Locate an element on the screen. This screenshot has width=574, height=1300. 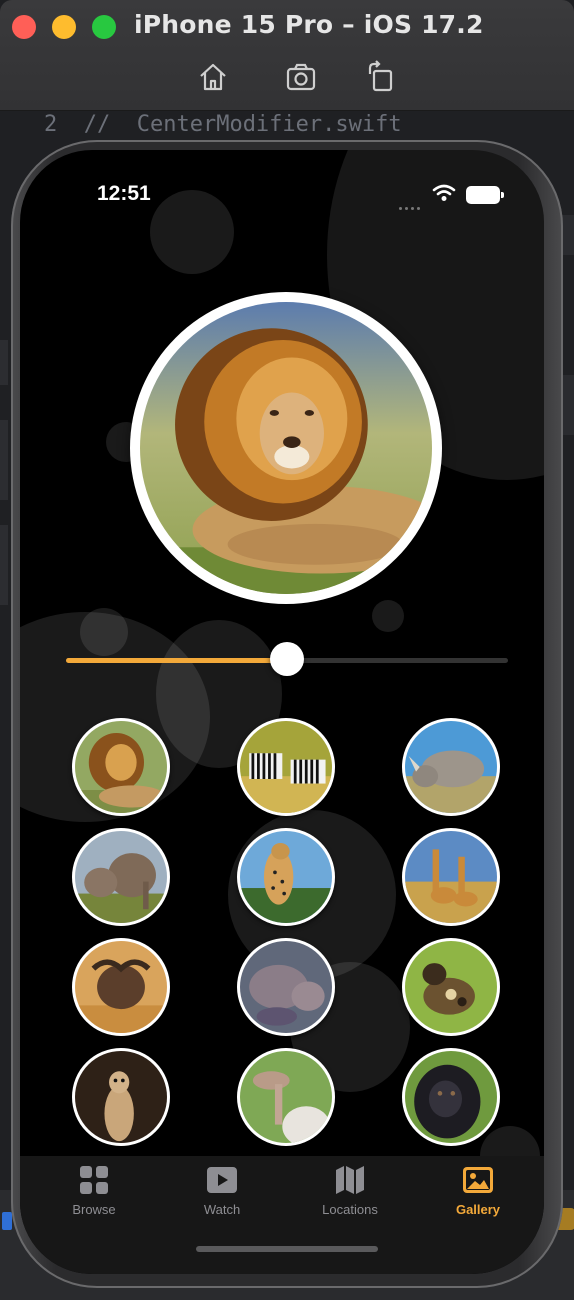
battery-icon is located at coordinates (485, 195).